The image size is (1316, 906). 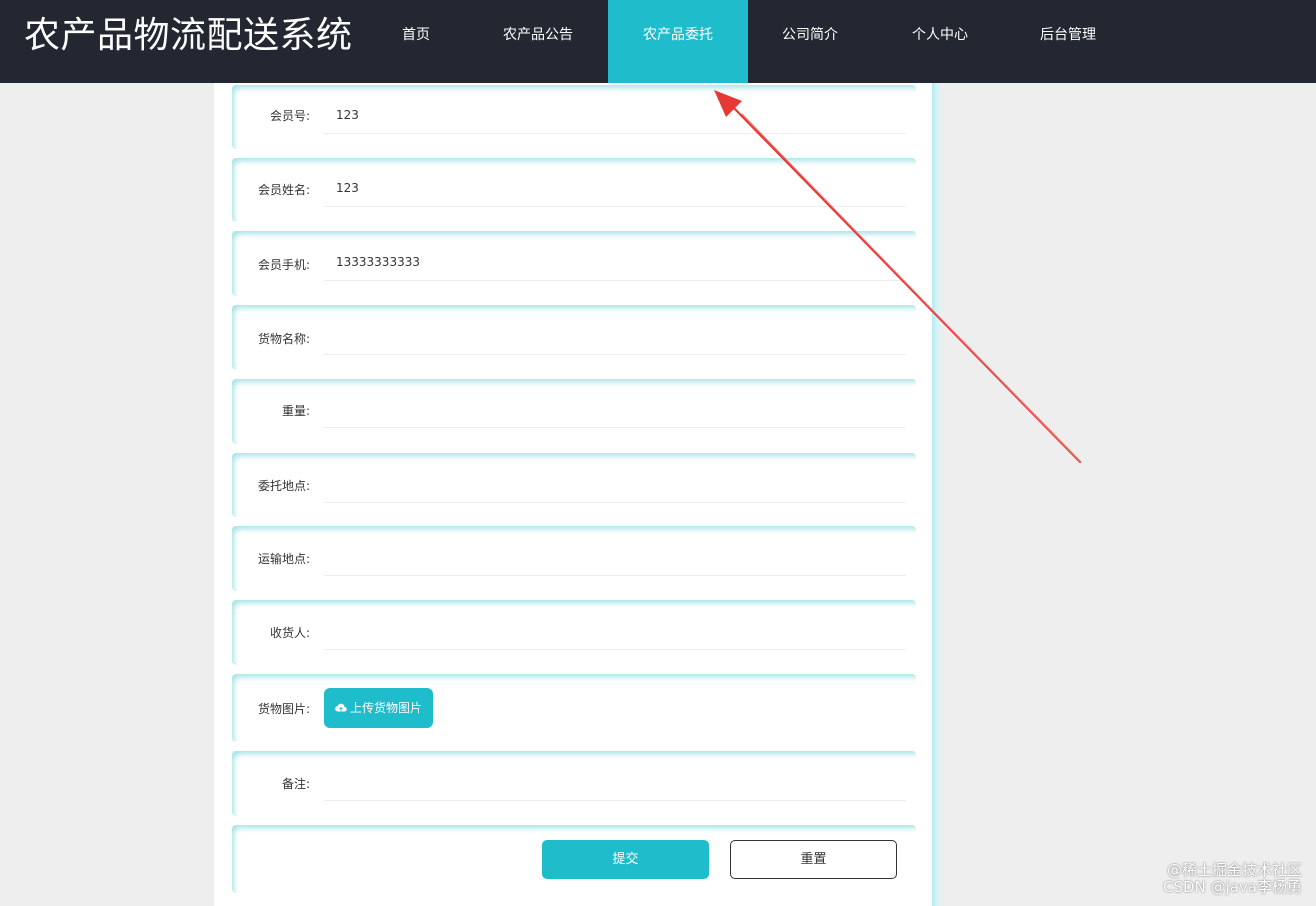 What do you see at coordinates (615, 409) in the screenshot?
I see `weight-field` at bounding box center [615, 409].